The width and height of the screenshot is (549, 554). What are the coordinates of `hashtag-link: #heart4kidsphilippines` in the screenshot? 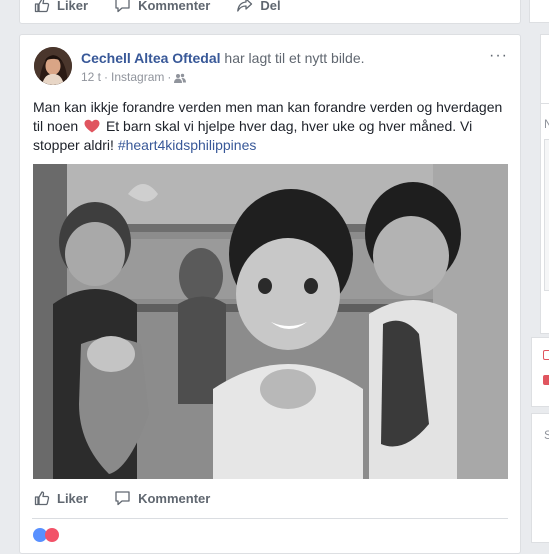 It's located at (187, 145).